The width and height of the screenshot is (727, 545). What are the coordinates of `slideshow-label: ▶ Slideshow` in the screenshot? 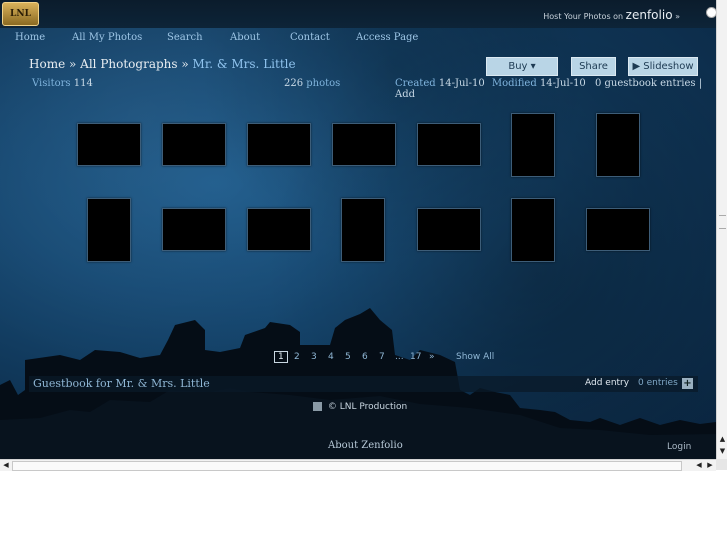 It's located at (663, 66).